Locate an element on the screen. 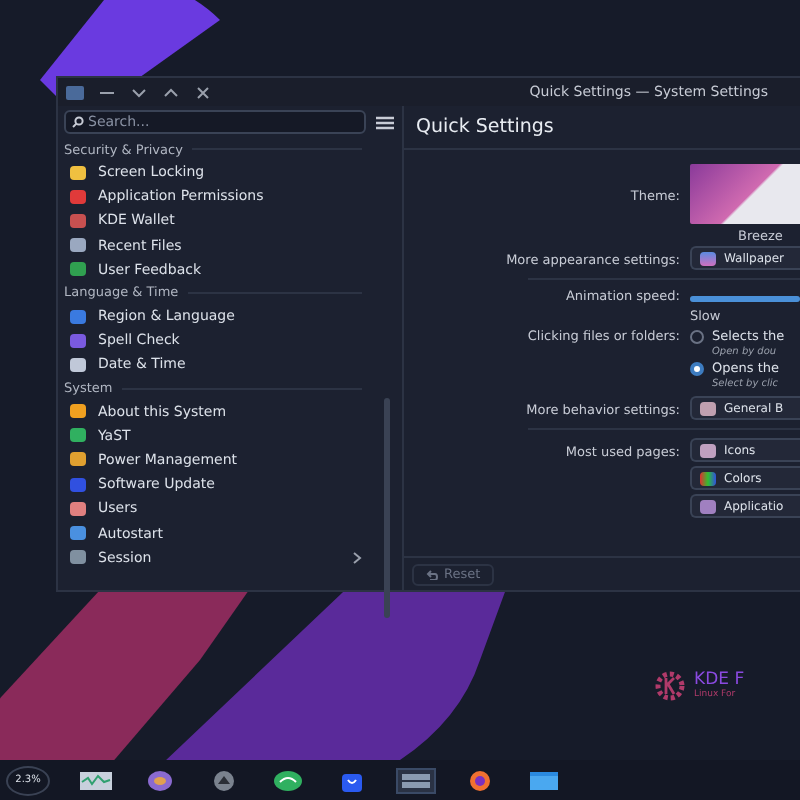 Image resolution: width=800 pixels, height=800 pixels. undo-icon is located at coordinates (432, 574).